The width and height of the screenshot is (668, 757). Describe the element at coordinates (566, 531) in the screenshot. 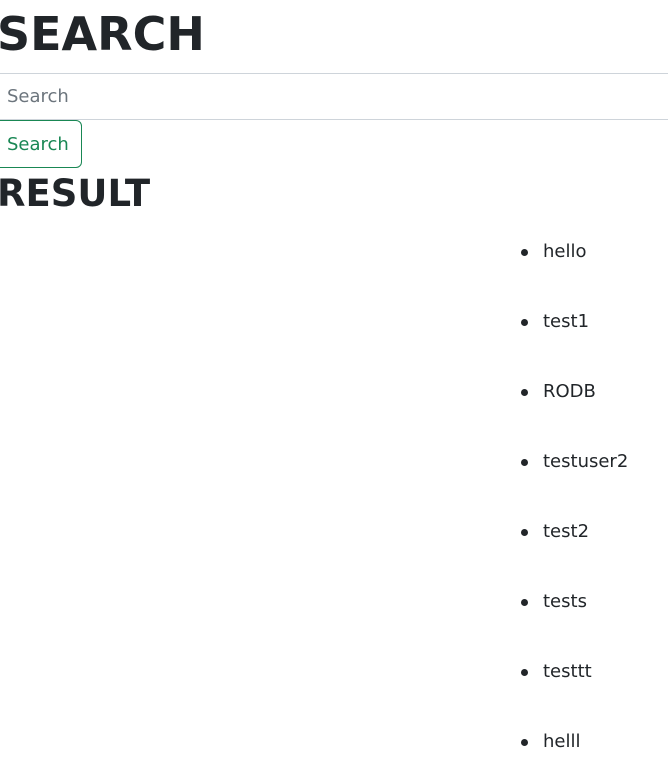

I see `result-item-label: test2` at that location.